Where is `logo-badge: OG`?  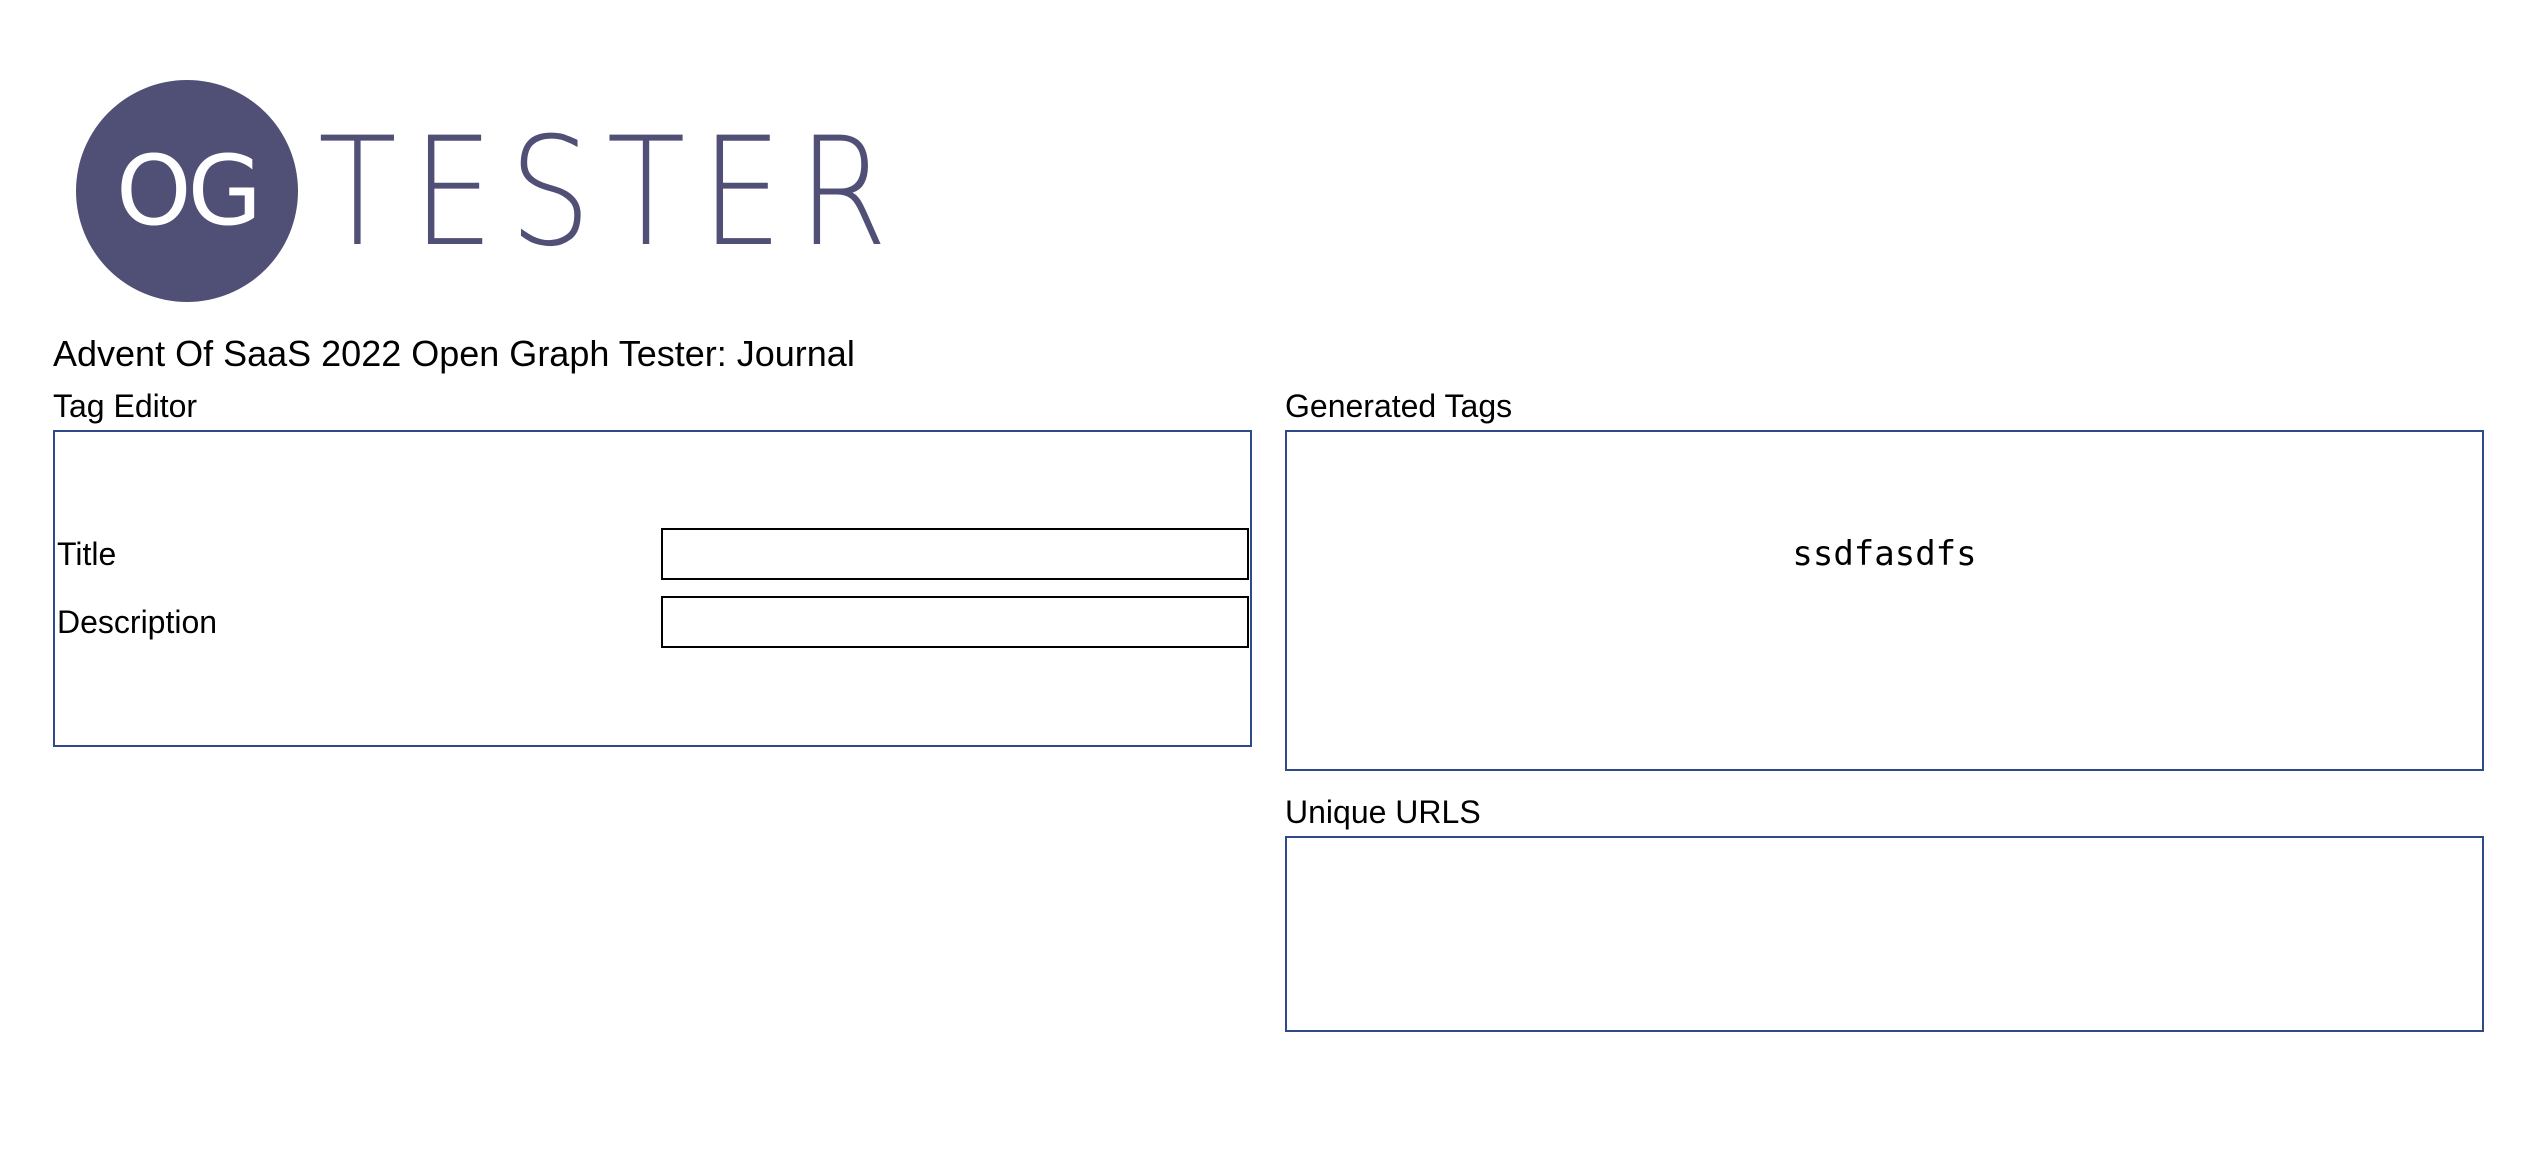 logo-badge: OG is located at coordinates (187, 191).